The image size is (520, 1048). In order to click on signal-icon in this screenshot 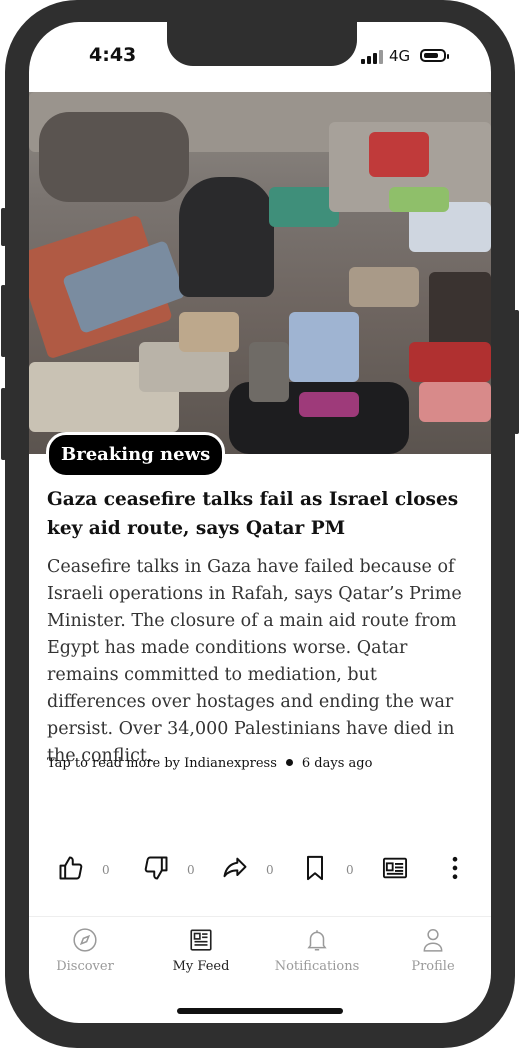, I will do `click(372, 57)`.